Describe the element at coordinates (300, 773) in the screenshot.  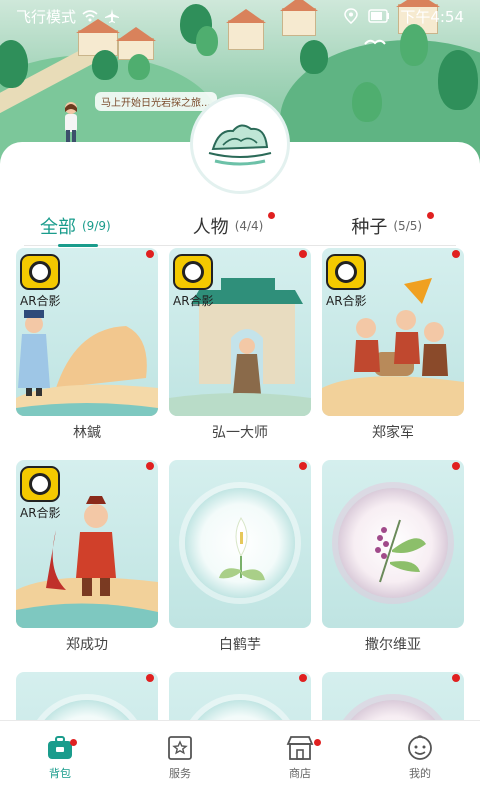
I see `nav-label: 商店` at that location.